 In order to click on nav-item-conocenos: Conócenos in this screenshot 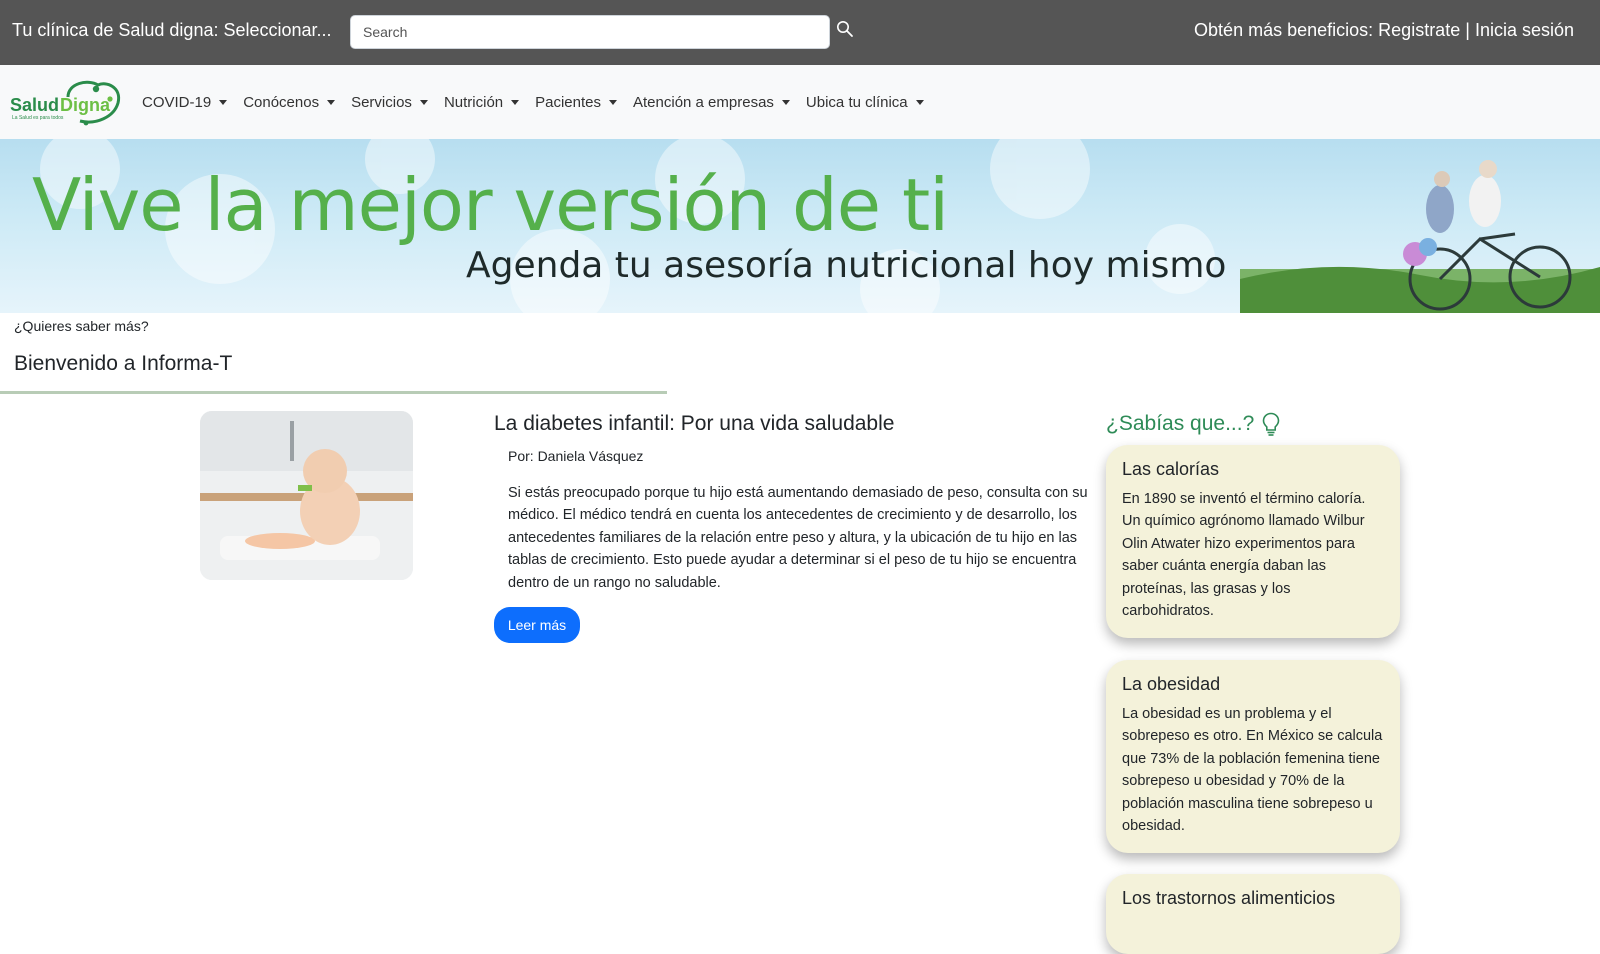, I will do `click(289, 102)`.